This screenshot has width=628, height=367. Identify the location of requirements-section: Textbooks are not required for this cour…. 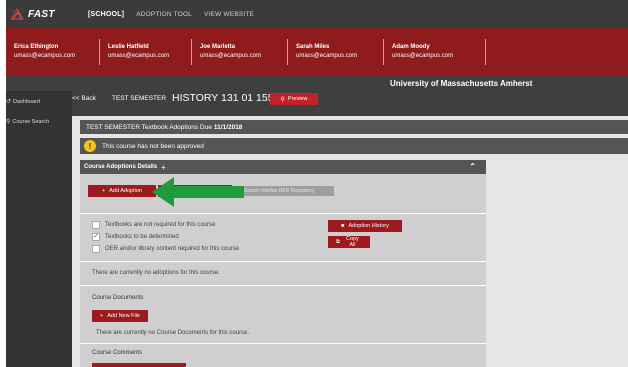
(283, 238).